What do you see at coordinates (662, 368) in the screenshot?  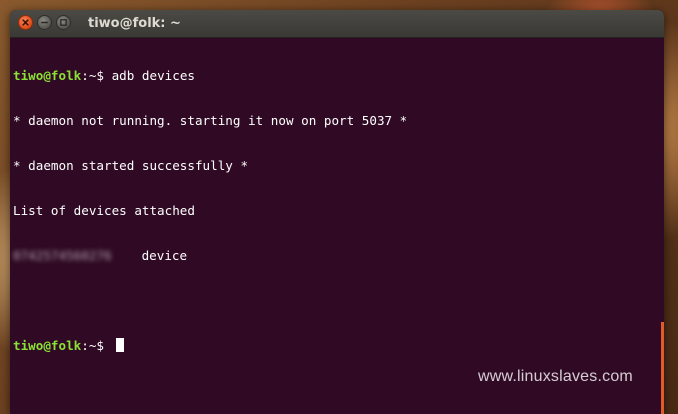 I see `scrollbar` at bounding box center [662, 368].